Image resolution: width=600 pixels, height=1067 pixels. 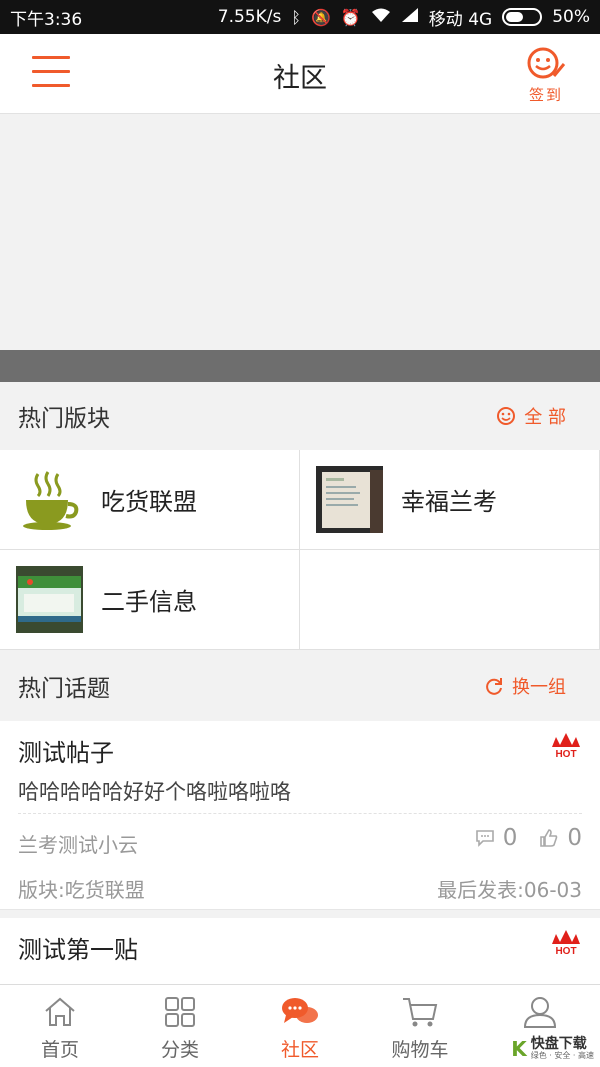 I want to click on post-title: 测试帖子, so click(x=66, y=753).